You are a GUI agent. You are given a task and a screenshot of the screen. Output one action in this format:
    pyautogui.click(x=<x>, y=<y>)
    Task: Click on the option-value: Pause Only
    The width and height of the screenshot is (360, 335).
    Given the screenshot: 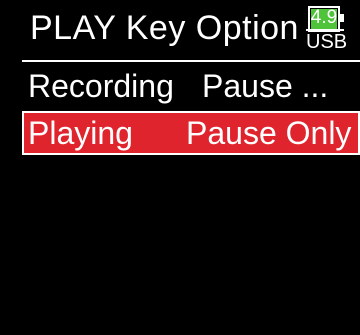 What is the action you would take?
    pyautogui.click(x=269, y=133)
    